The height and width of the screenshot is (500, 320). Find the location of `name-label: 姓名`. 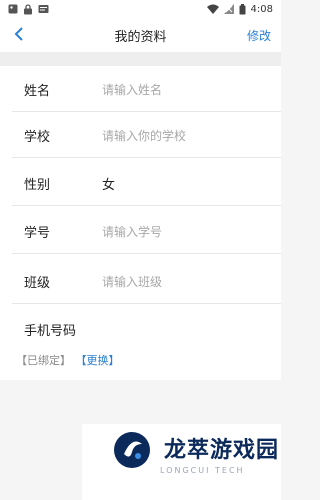

name-label: 姓名 is located at coordinates (37, 91).